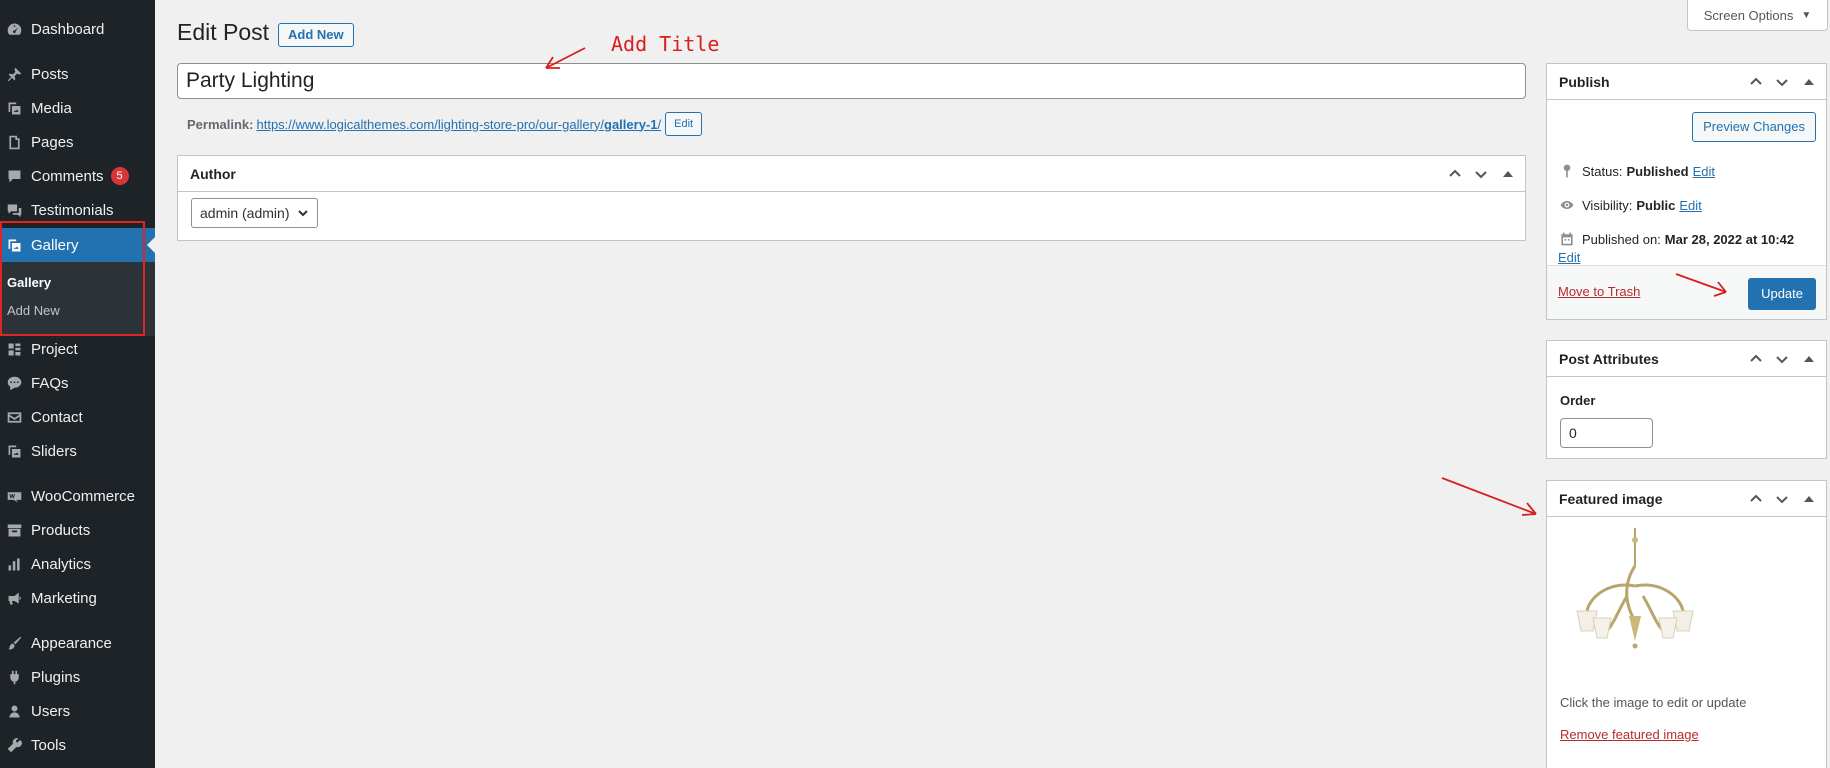  Describe the element at coordinates (1607, 205) in the screenshot. I see `visibility-label: Visibility:` at that location.